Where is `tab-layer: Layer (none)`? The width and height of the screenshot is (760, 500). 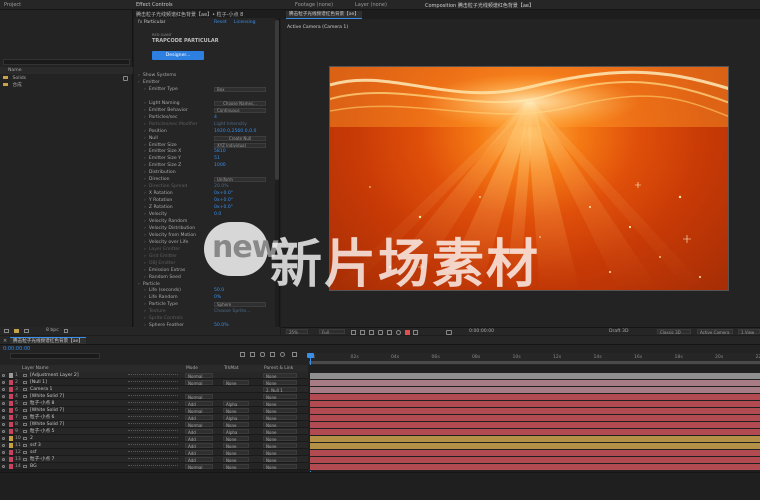 tab-layer: Layer (none) is located at coordinates (371, 5).